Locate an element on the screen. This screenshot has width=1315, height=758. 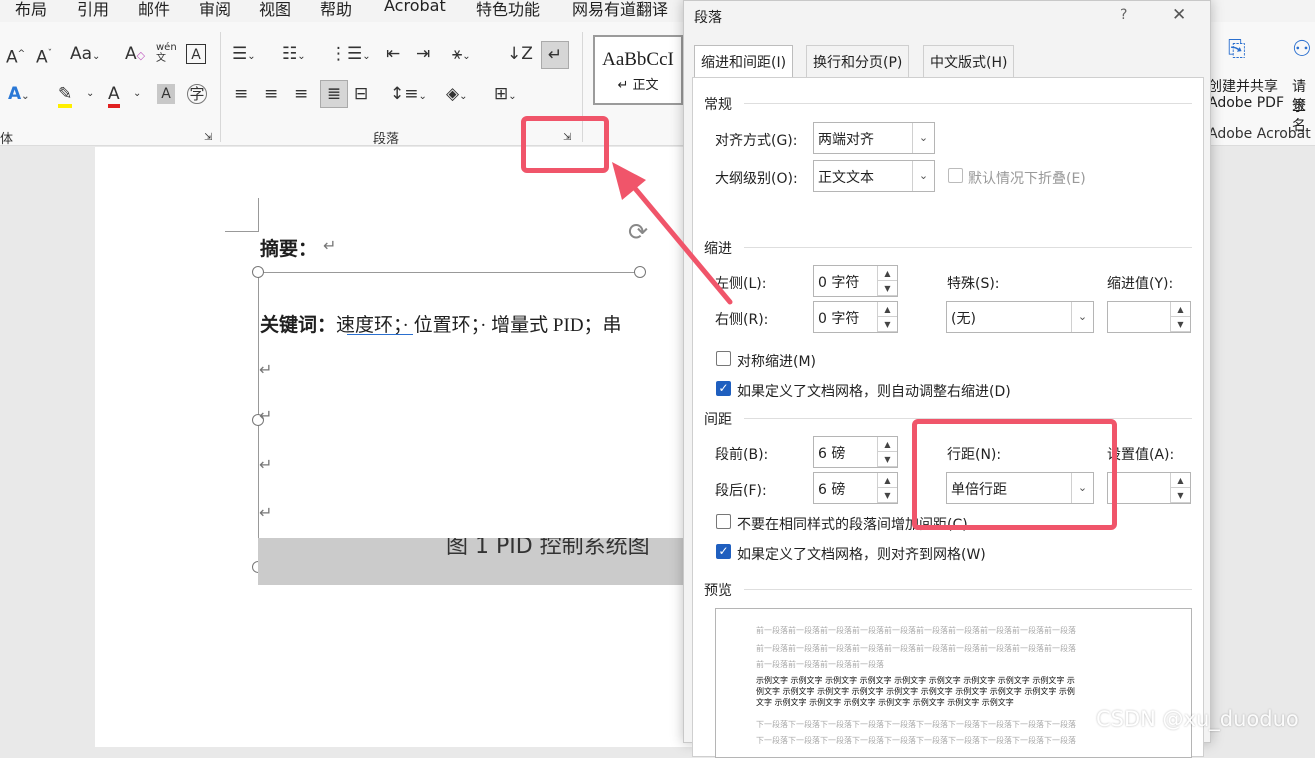
group-separator is located at coordinates (220, 87).